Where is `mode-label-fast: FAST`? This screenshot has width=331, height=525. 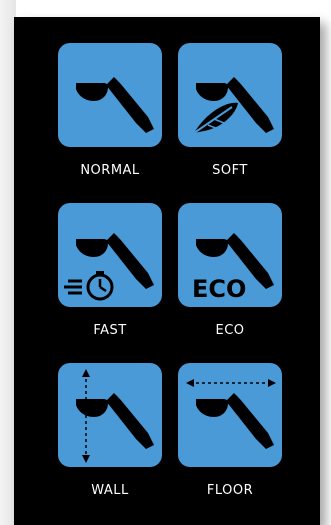 mode-label-fast: FAST is located at coordinates (110, 330).